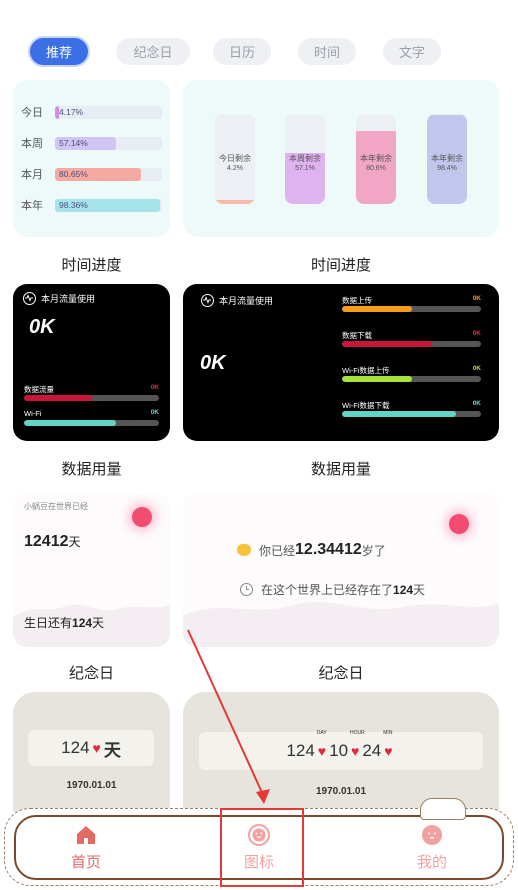  Describe the element at coordinates (98, 623) in the screenshot. I see `birthday-unit: 天` at that location.